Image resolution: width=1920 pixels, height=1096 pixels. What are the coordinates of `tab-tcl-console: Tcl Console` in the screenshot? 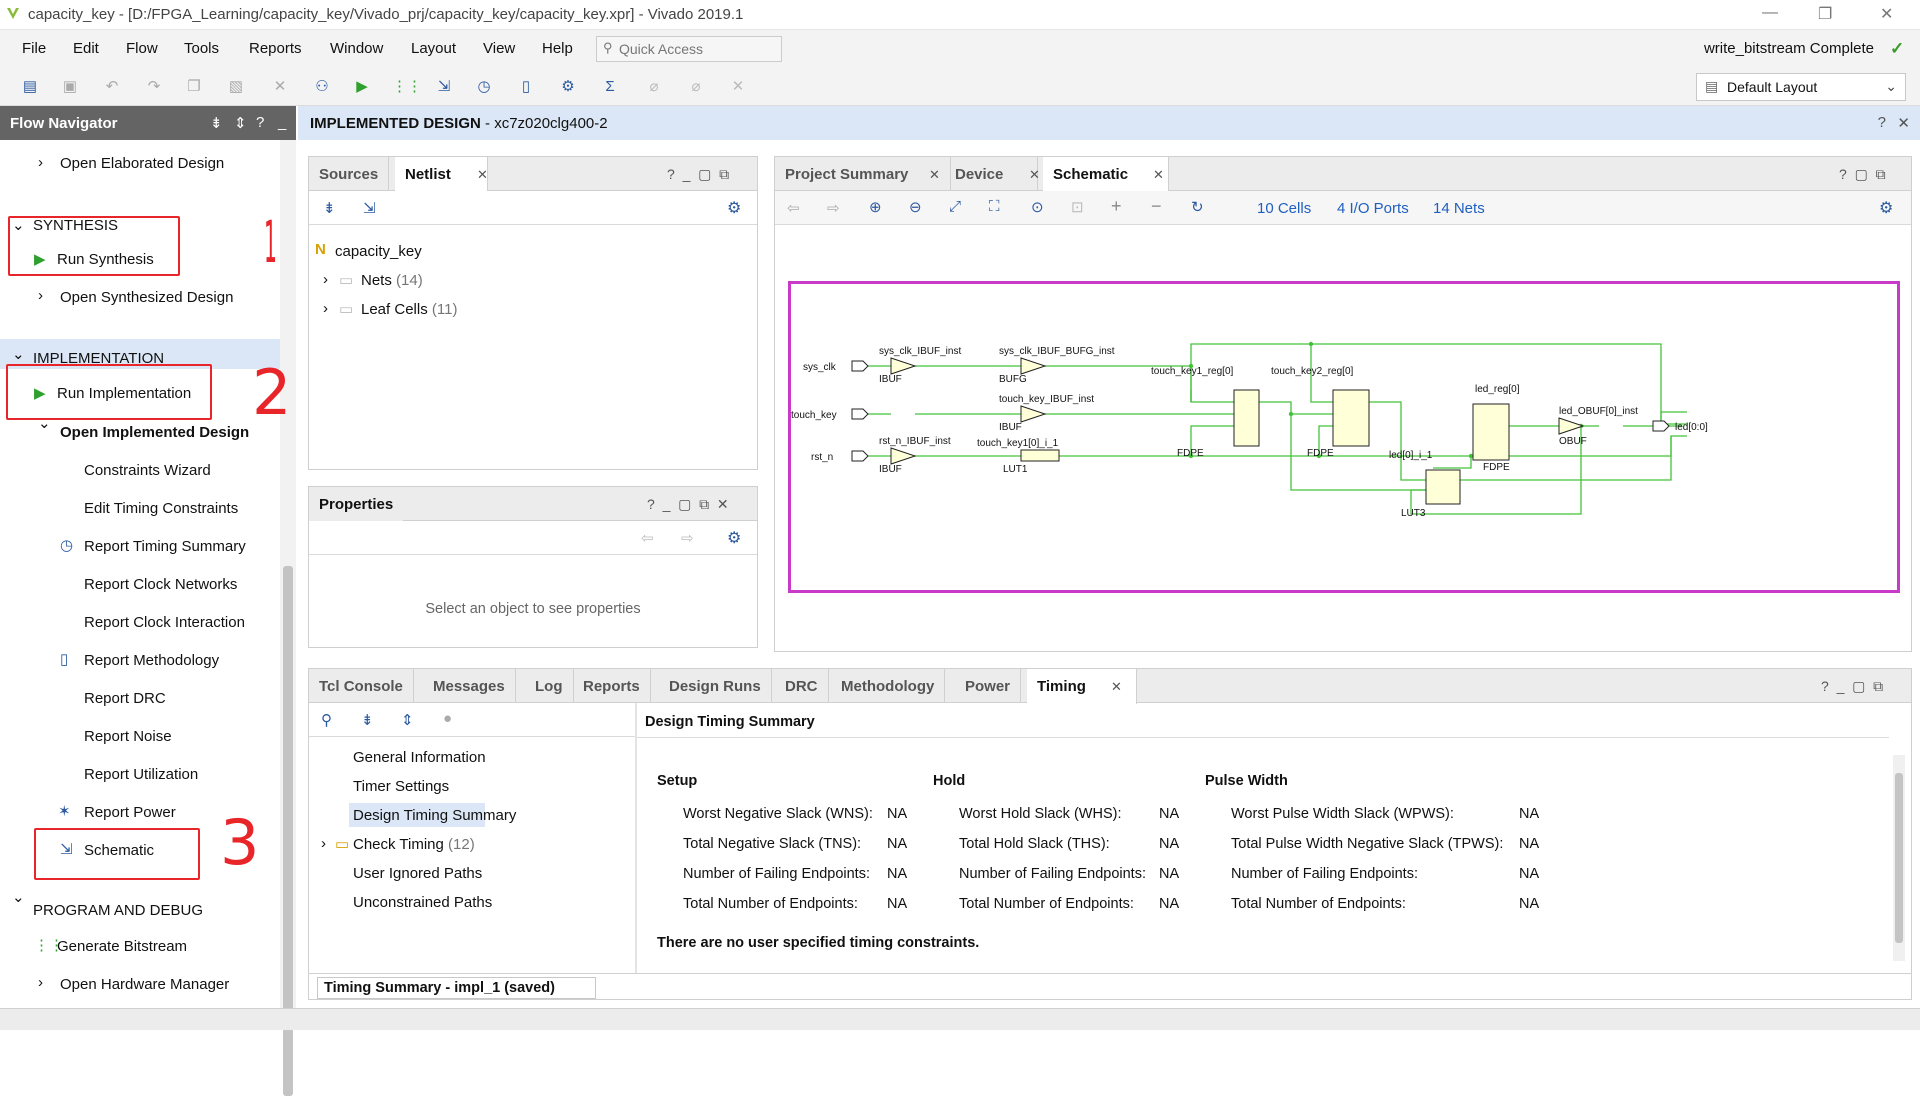 It's located at (361, 686).